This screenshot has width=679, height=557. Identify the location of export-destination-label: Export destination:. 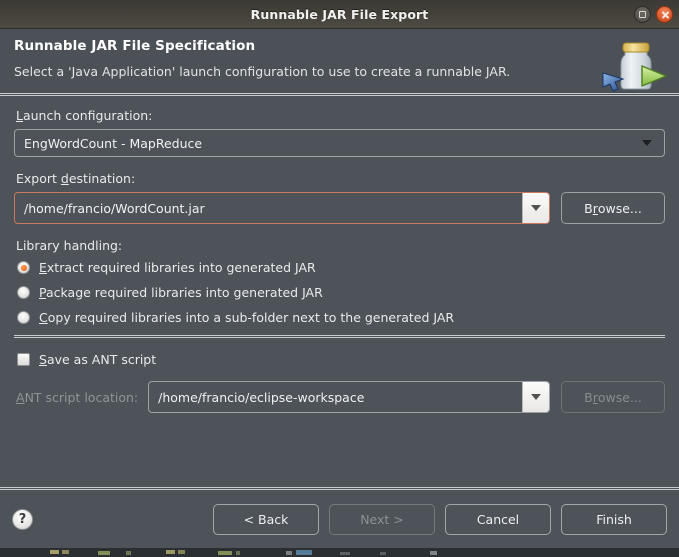
(340, 178).